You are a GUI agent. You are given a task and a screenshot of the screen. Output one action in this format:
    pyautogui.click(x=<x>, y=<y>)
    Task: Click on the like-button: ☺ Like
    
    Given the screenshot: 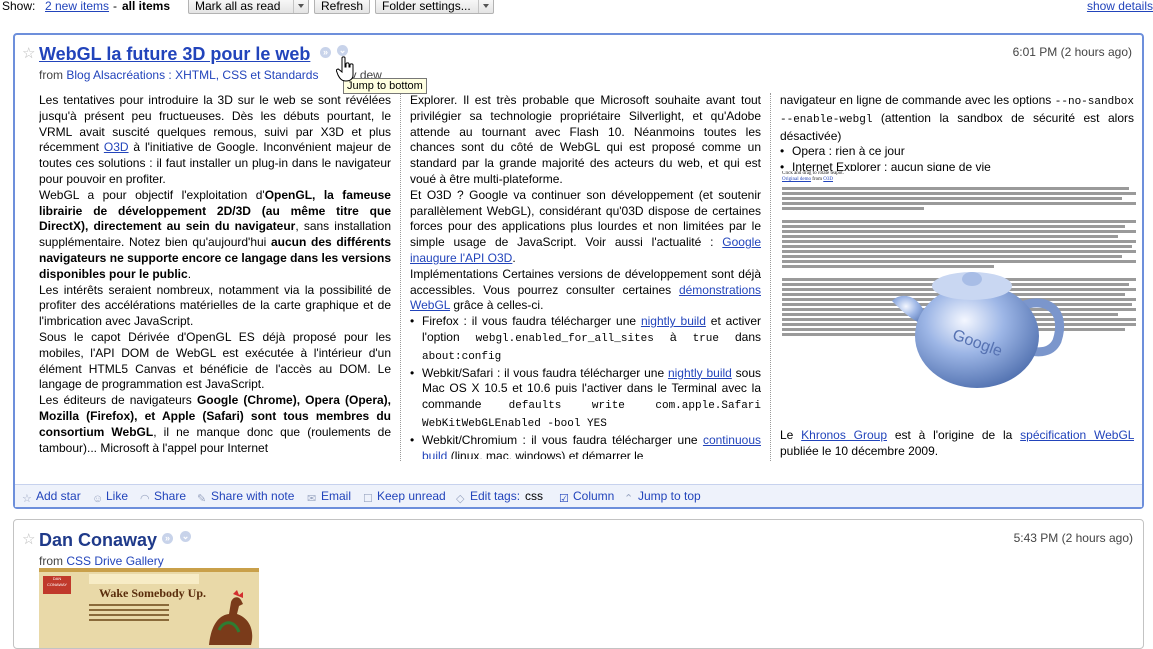 What is the action you would take?
    pyautogui.click(x=110, y=496)
    